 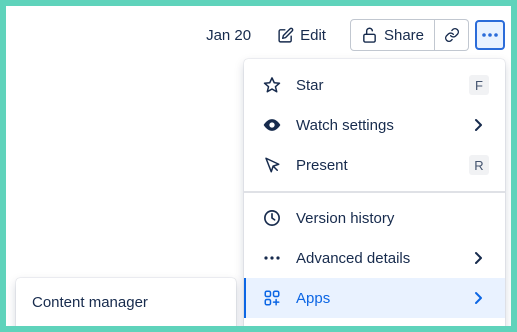 What do you see at coordinates (272, 125) in the screenshot?
I see `eye-icon` at bounding box center [272, 125].